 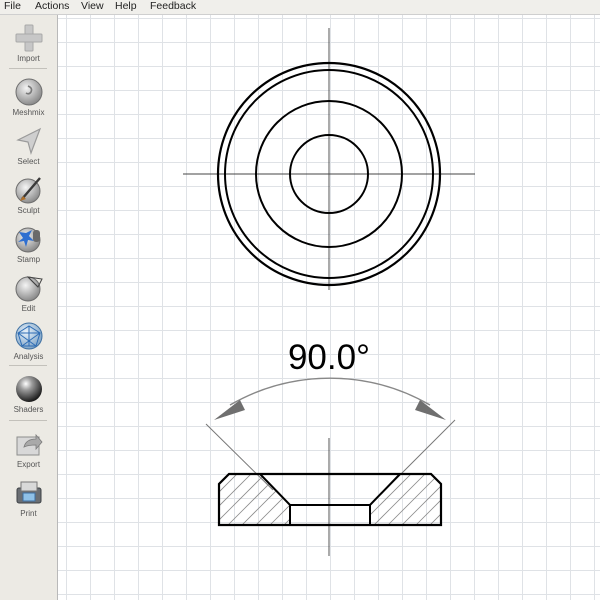 What do you see at coordinates (28, 356) in the screenshot?
I see `analysis-label: Analysis` at bounding box center [28, 356].